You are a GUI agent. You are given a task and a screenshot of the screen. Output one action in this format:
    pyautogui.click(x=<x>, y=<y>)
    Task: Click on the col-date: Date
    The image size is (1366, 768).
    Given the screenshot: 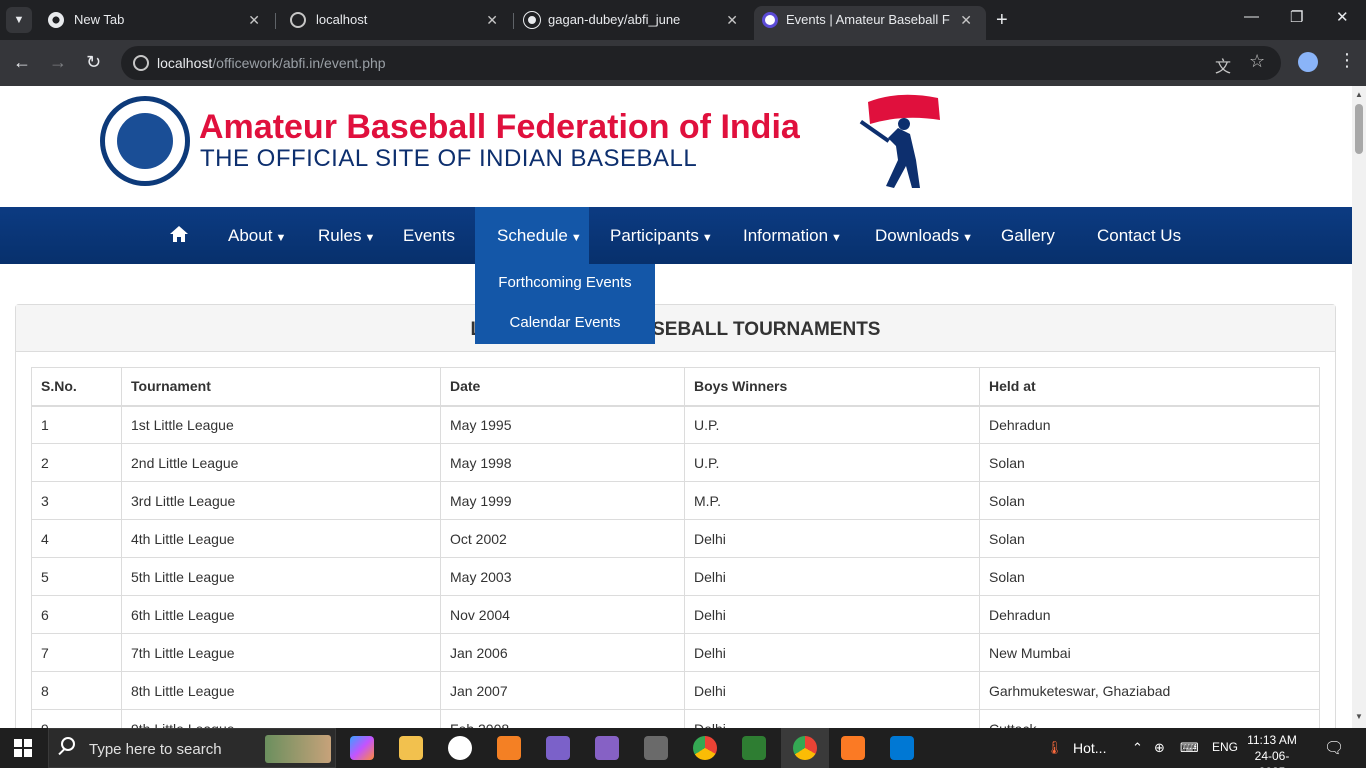 What is the action you would take?
    pyautogui.click(x=562, y=387)
    